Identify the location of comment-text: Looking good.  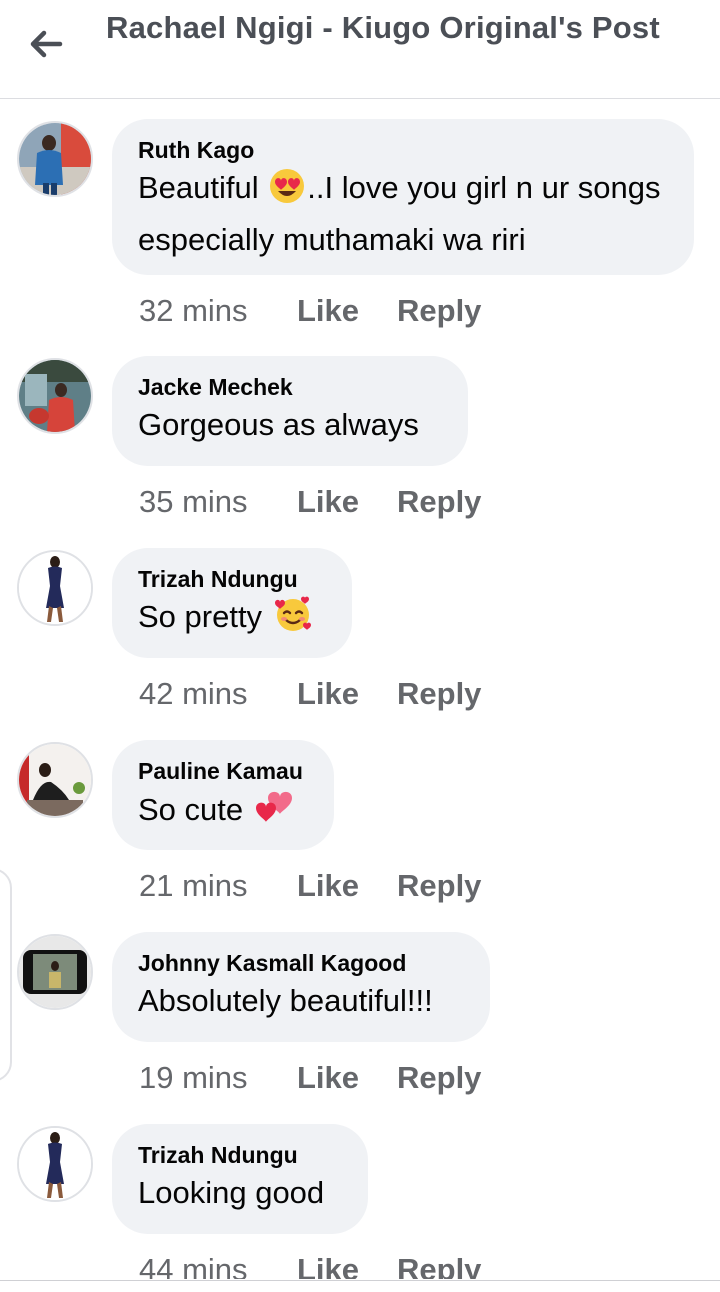
(231, 1192).